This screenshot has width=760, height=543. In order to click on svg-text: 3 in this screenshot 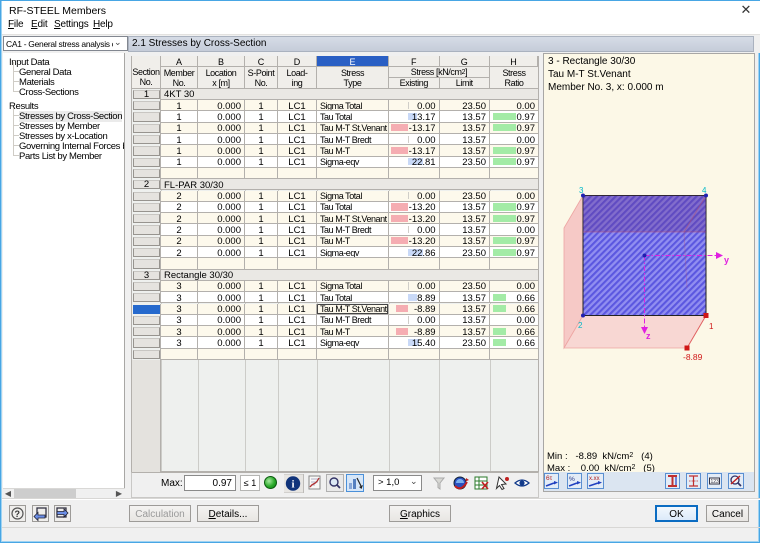, I will do `click(581, 190)`.